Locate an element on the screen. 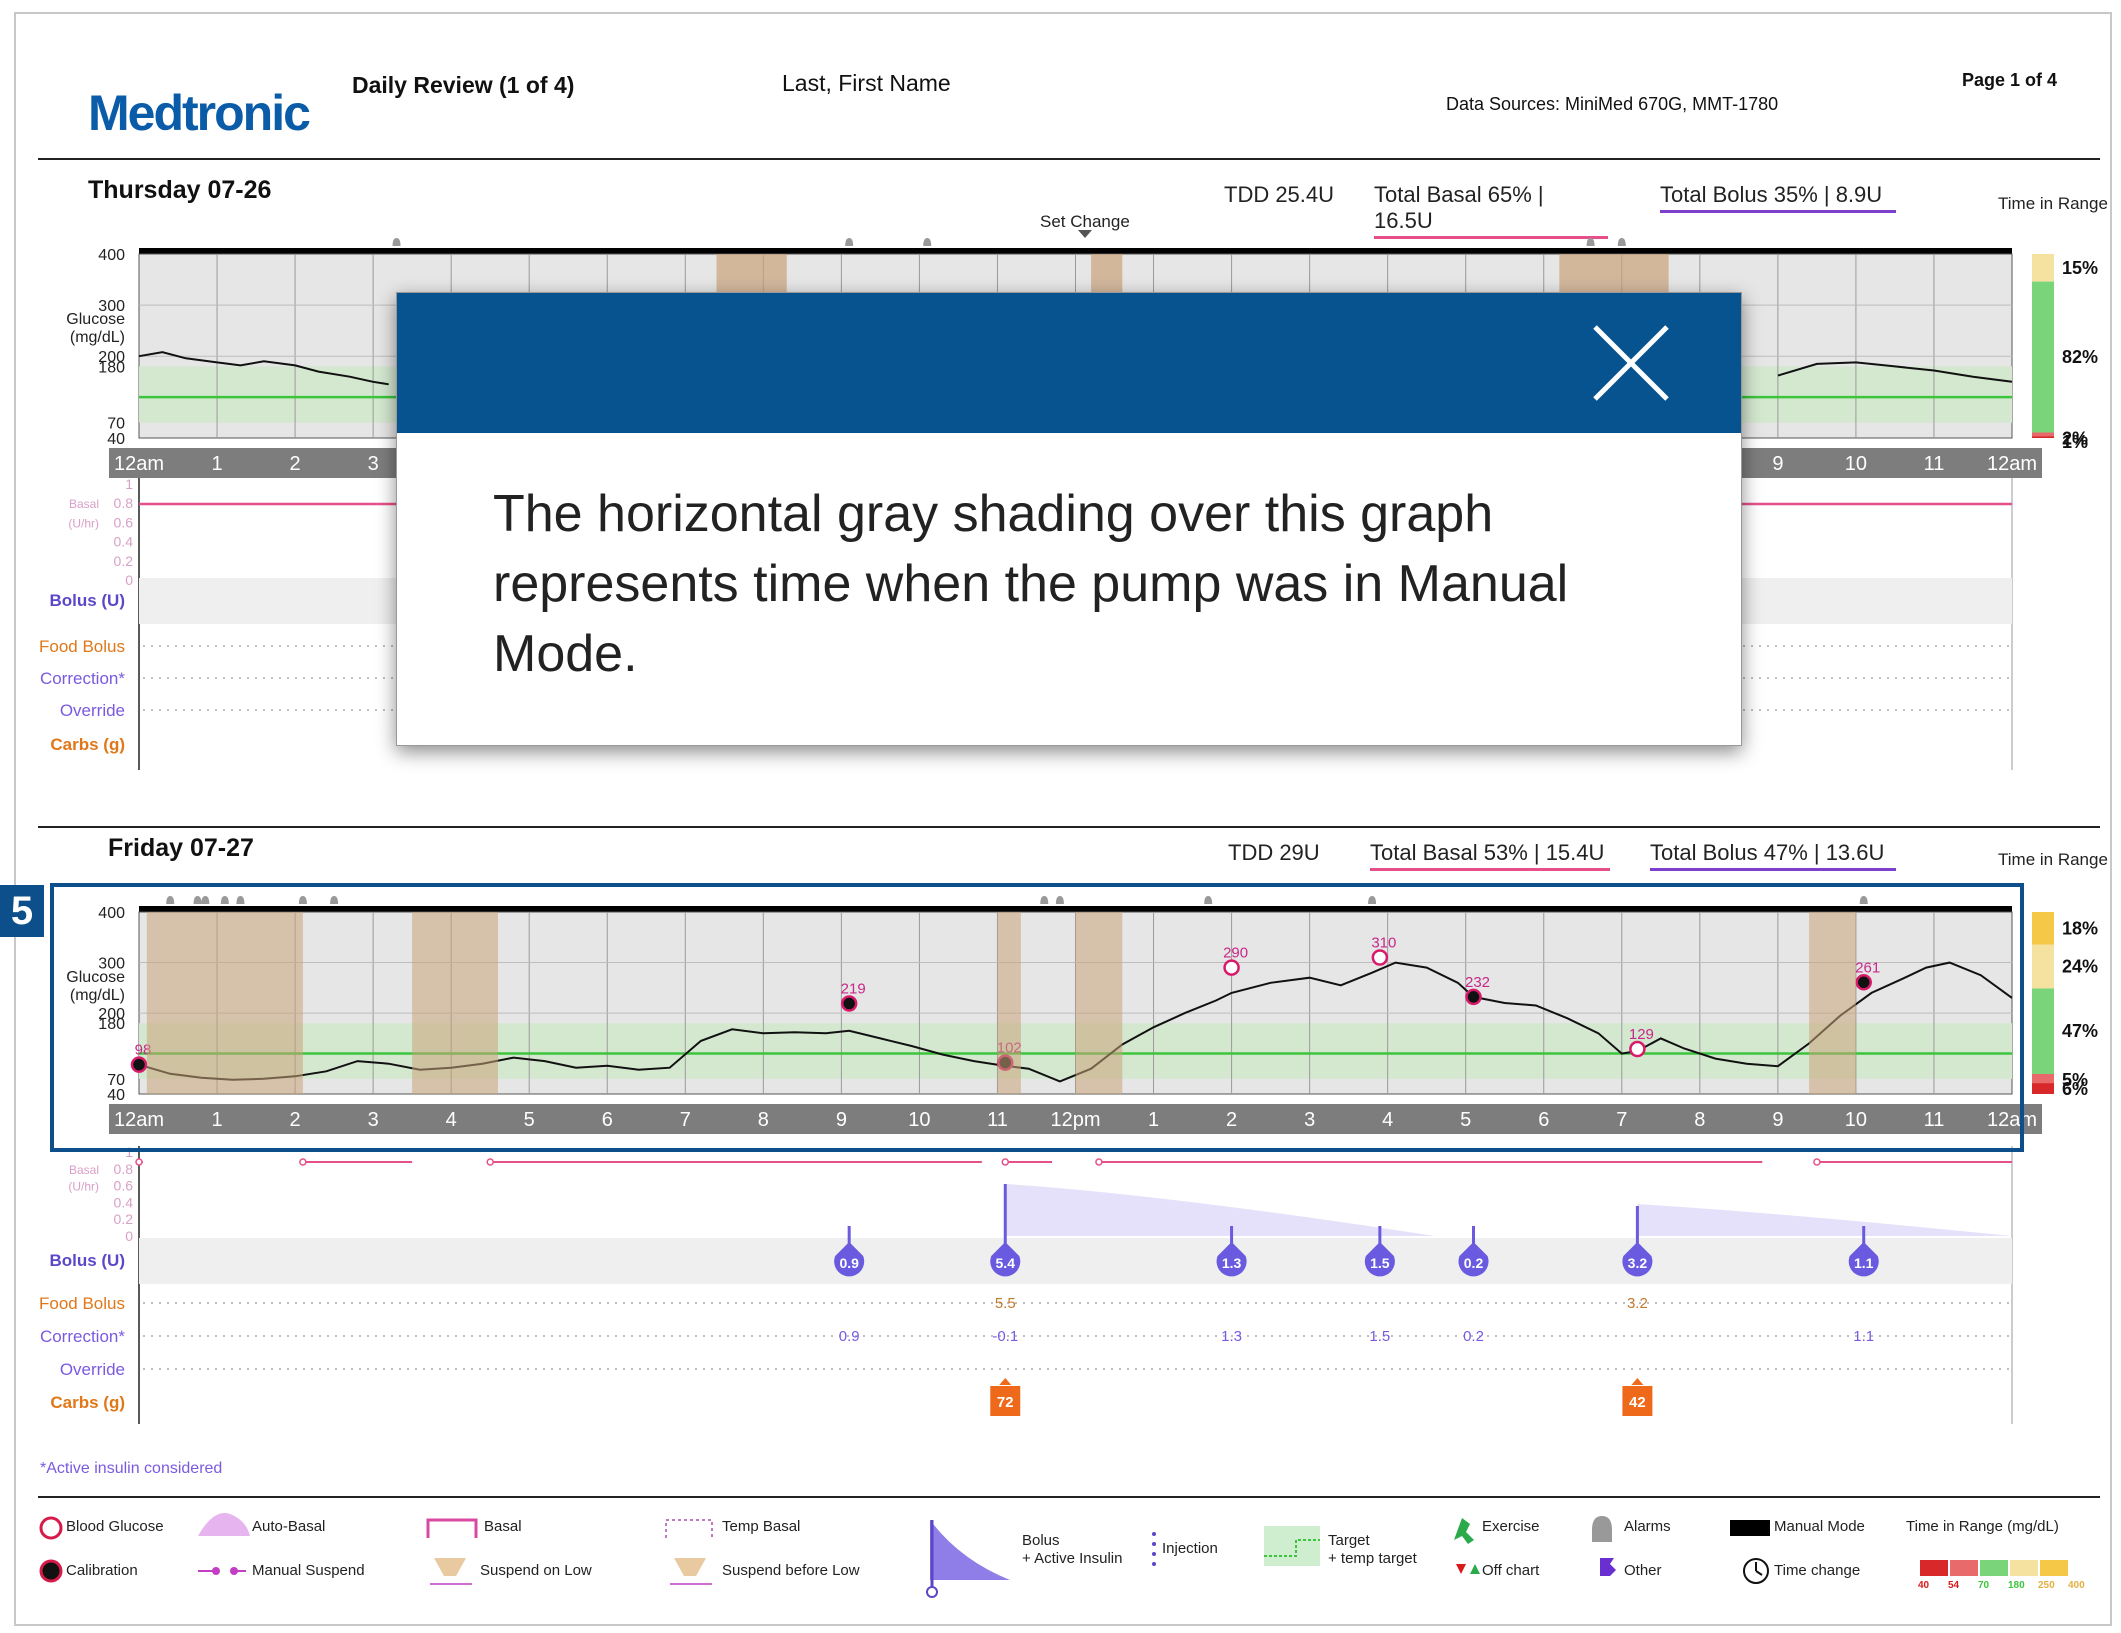 Image resolution: width=2121 pixels, height=1633 pixels. manual-mode-icon is located at coordinates (1750, 1528).